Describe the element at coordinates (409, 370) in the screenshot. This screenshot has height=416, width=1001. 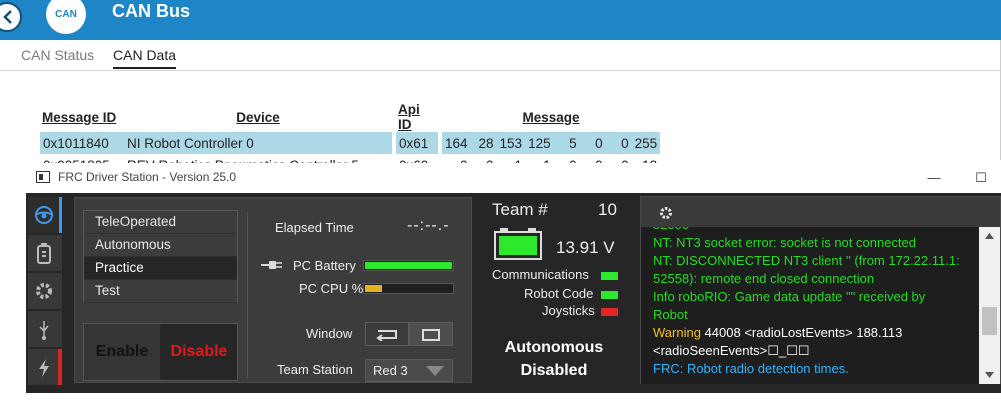
I see `team-station-select: Red 3` at that location.